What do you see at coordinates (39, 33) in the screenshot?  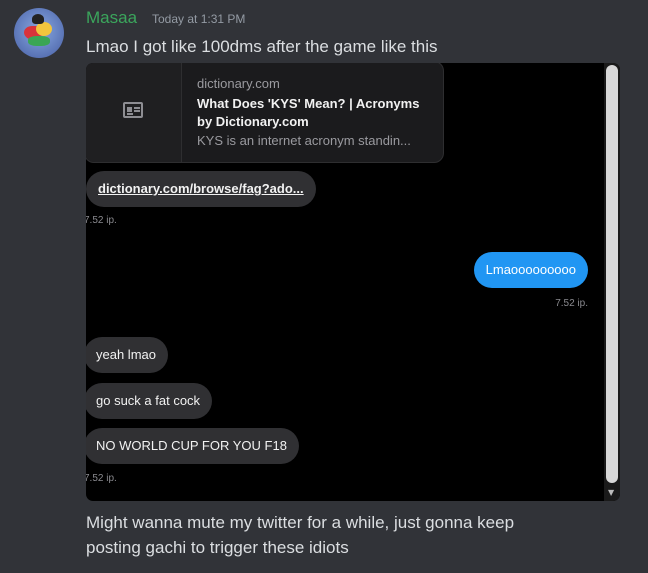 I see `user-avatar` at bounding box center [39, 33].